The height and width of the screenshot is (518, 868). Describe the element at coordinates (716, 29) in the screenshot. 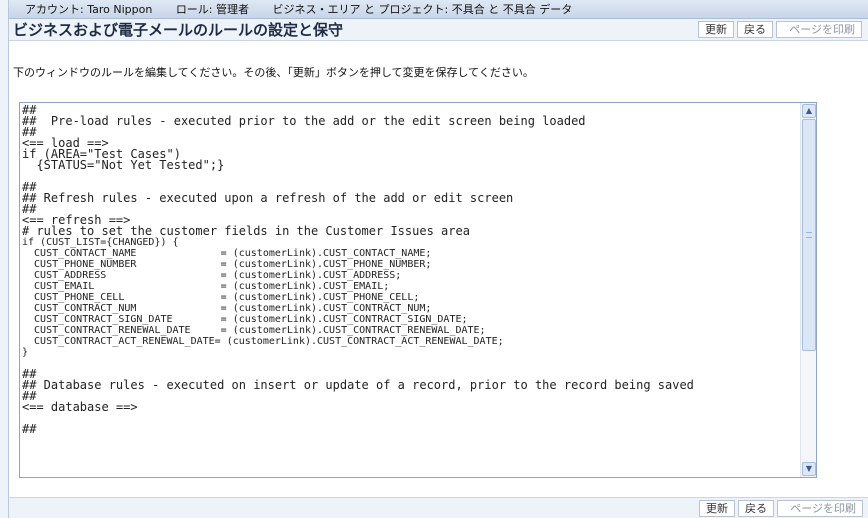

I see `refresh-button: 更新` at that location.